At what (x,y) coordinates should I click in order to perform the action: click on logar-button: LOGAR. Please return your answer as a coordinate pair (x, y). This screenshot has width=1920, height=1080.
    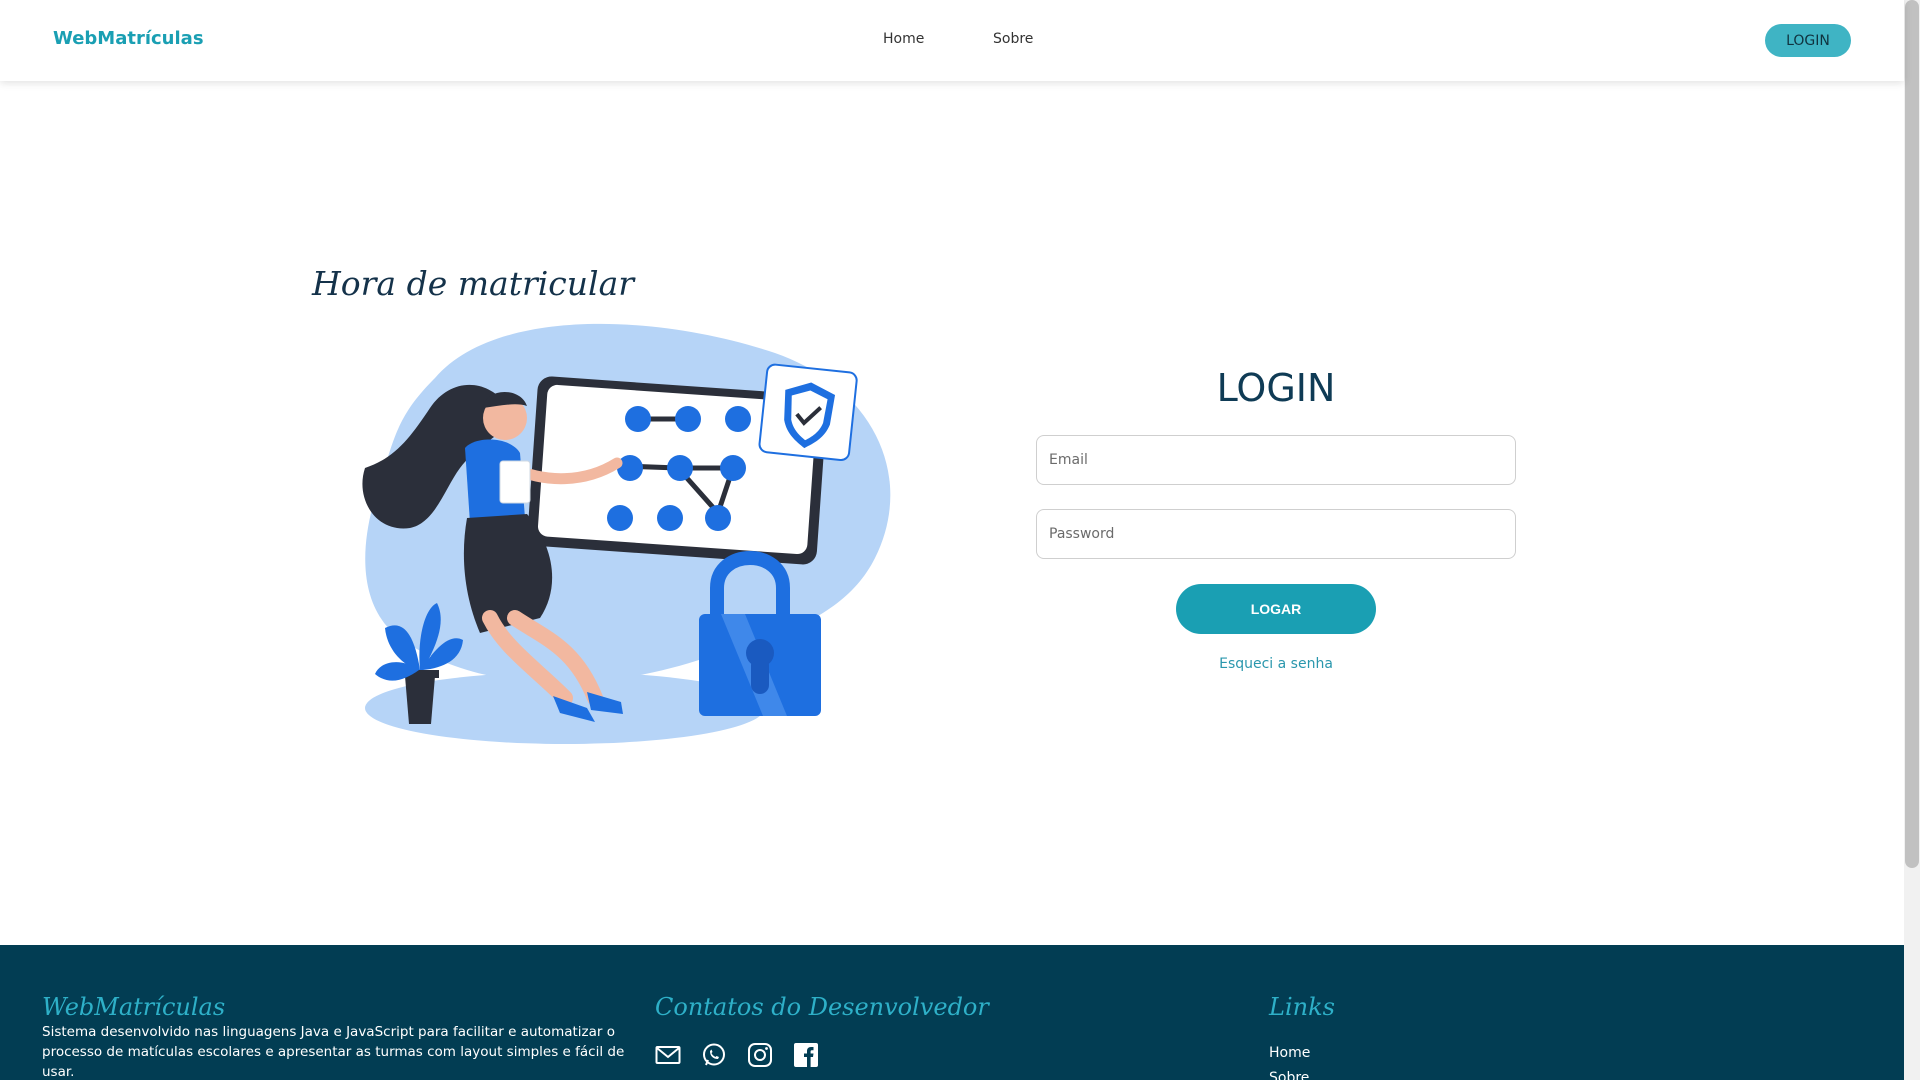
    Looking at the image, I should click on (1276, 609).